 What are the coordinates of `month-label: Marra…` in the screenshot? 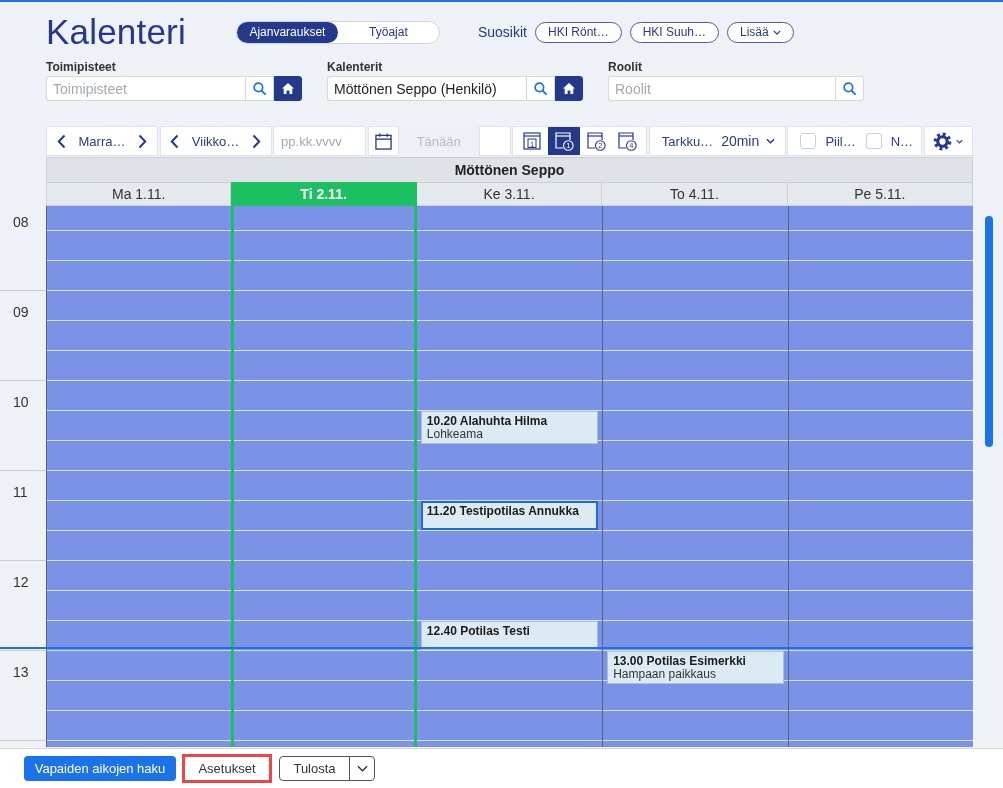 It's located at (102, 141).